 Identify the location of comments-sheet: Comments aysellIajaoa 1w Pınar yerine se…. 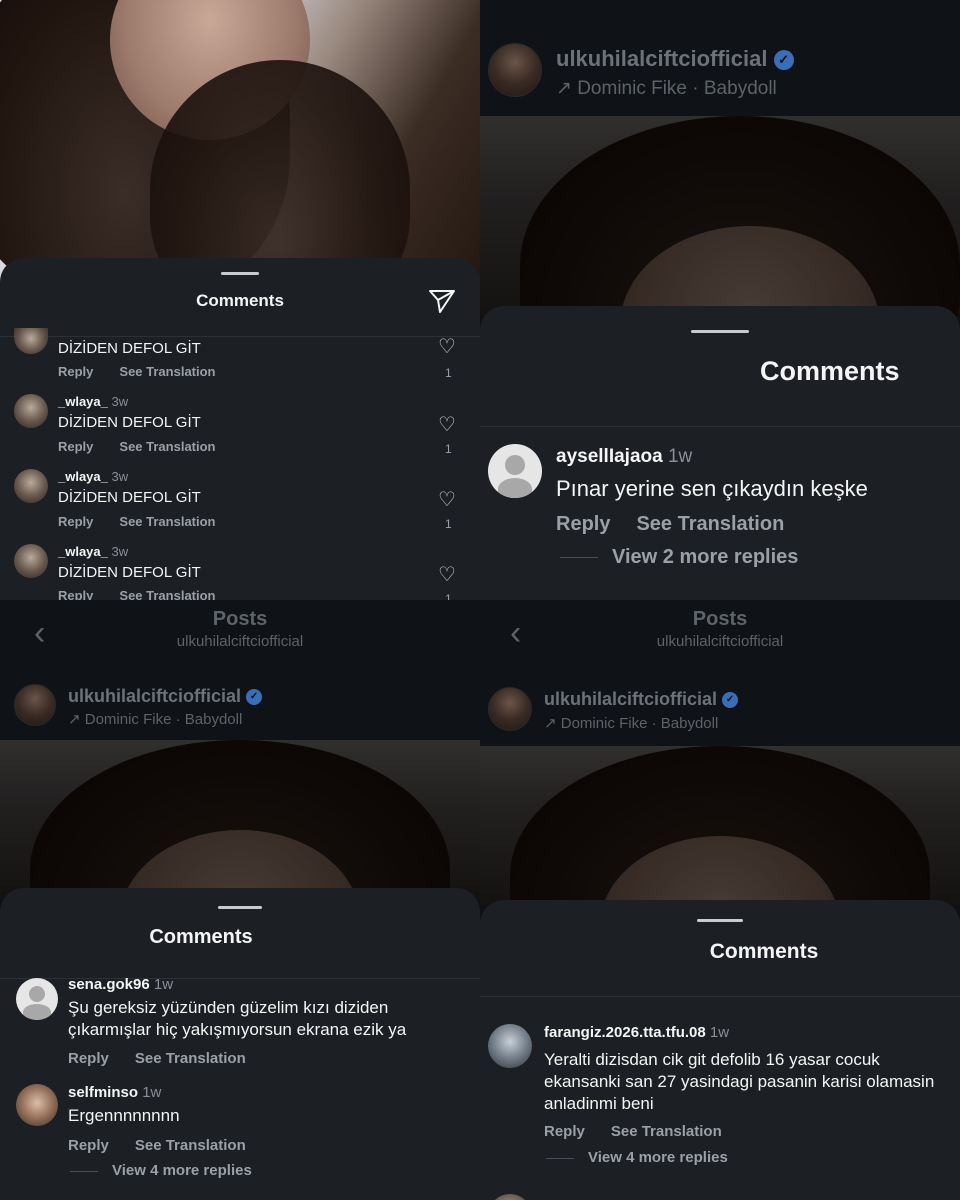
(720, 453).